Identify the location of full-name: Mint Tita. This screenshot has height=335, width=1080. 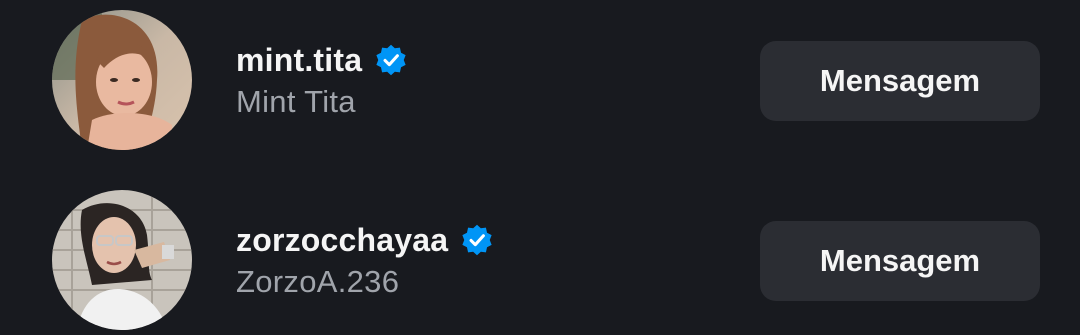
(296, 101).